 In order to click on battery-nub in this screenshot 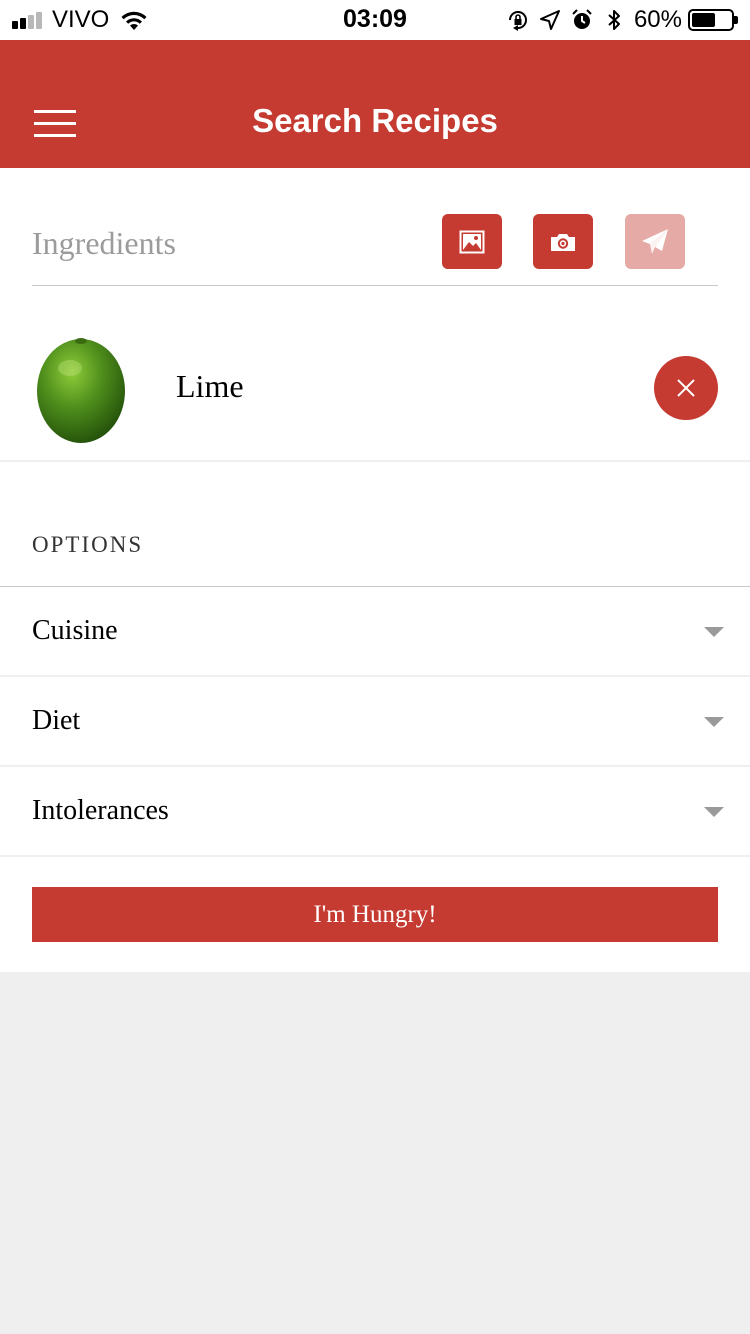, I will do `click(736, 20)`.